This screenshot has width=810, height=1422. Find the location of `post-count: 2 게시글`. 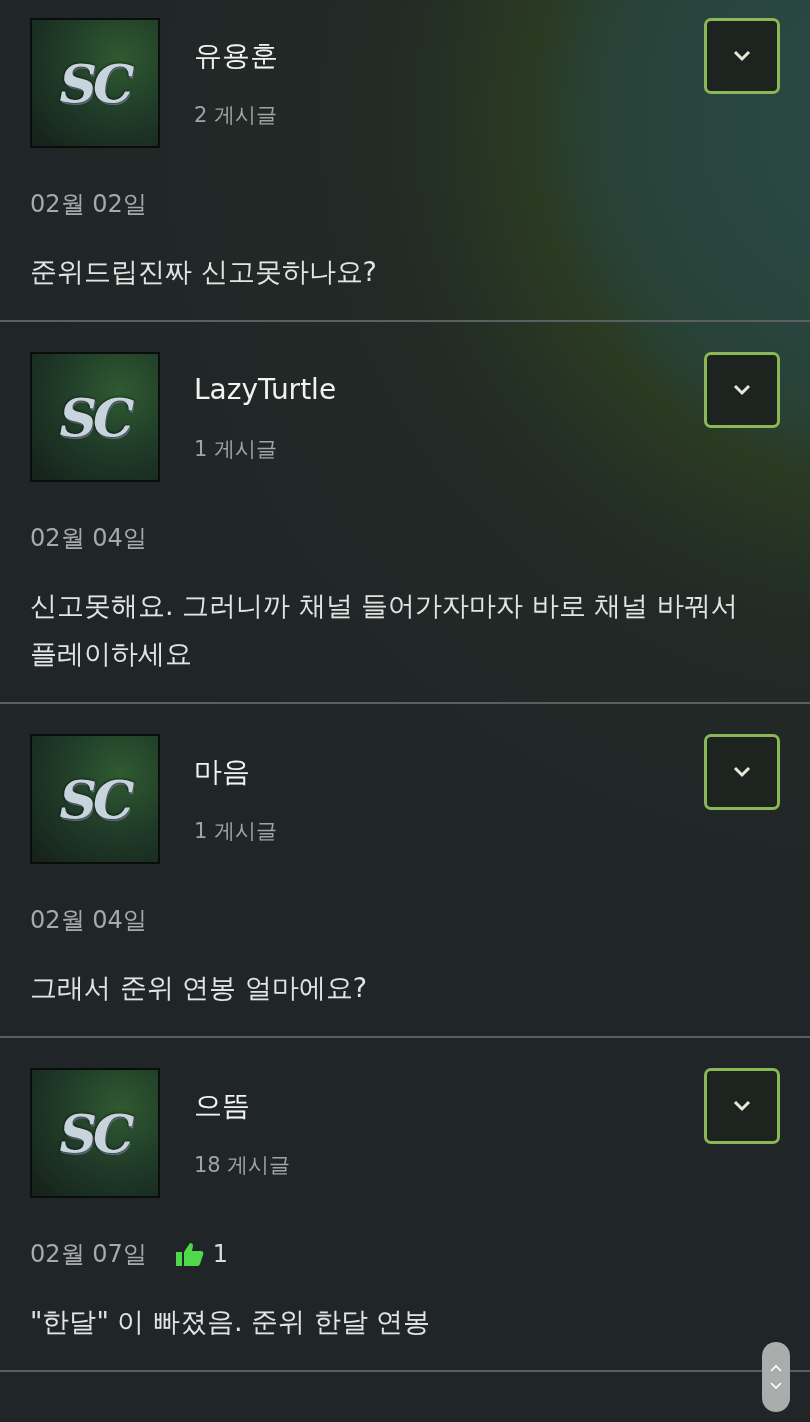

post-count: 2 게시글 is located at coordinates (236, 115).